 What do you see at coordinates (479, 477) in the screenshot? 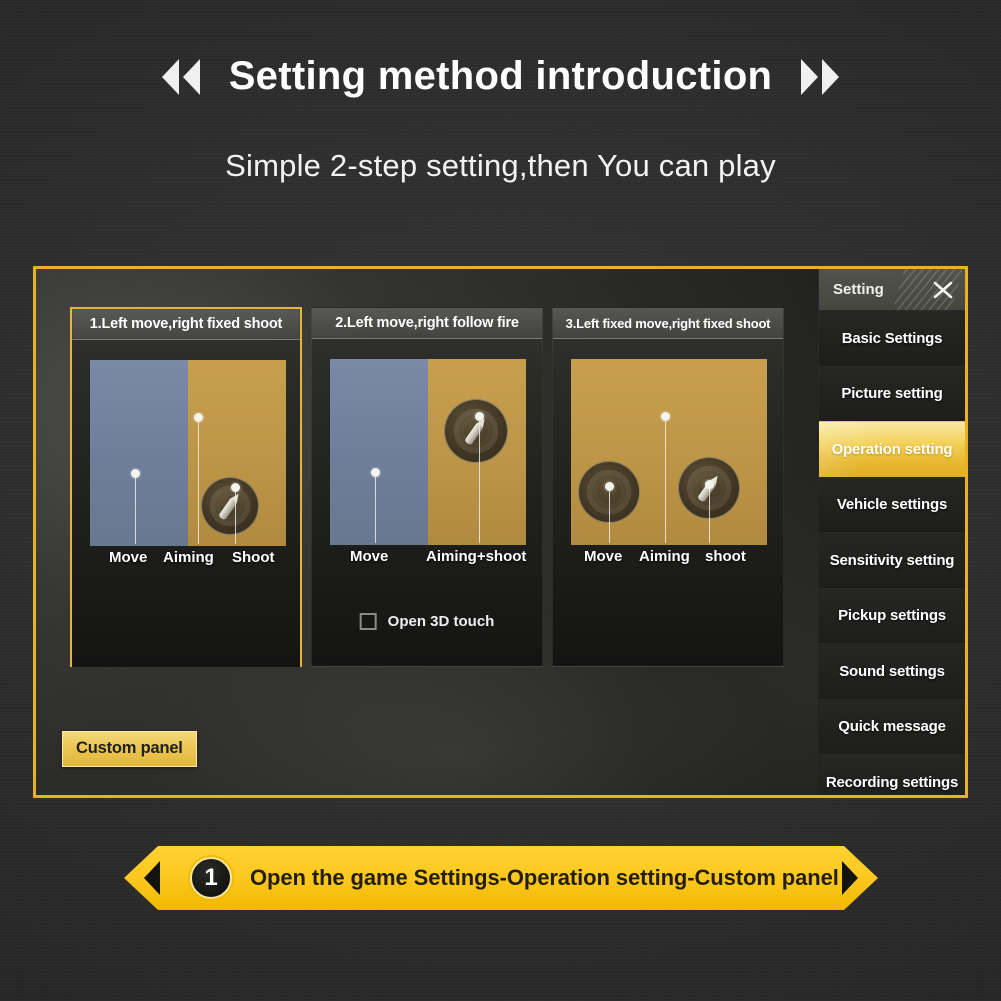
I see `panel-2-leader-aimshoot` at bounding box center [479, 477].